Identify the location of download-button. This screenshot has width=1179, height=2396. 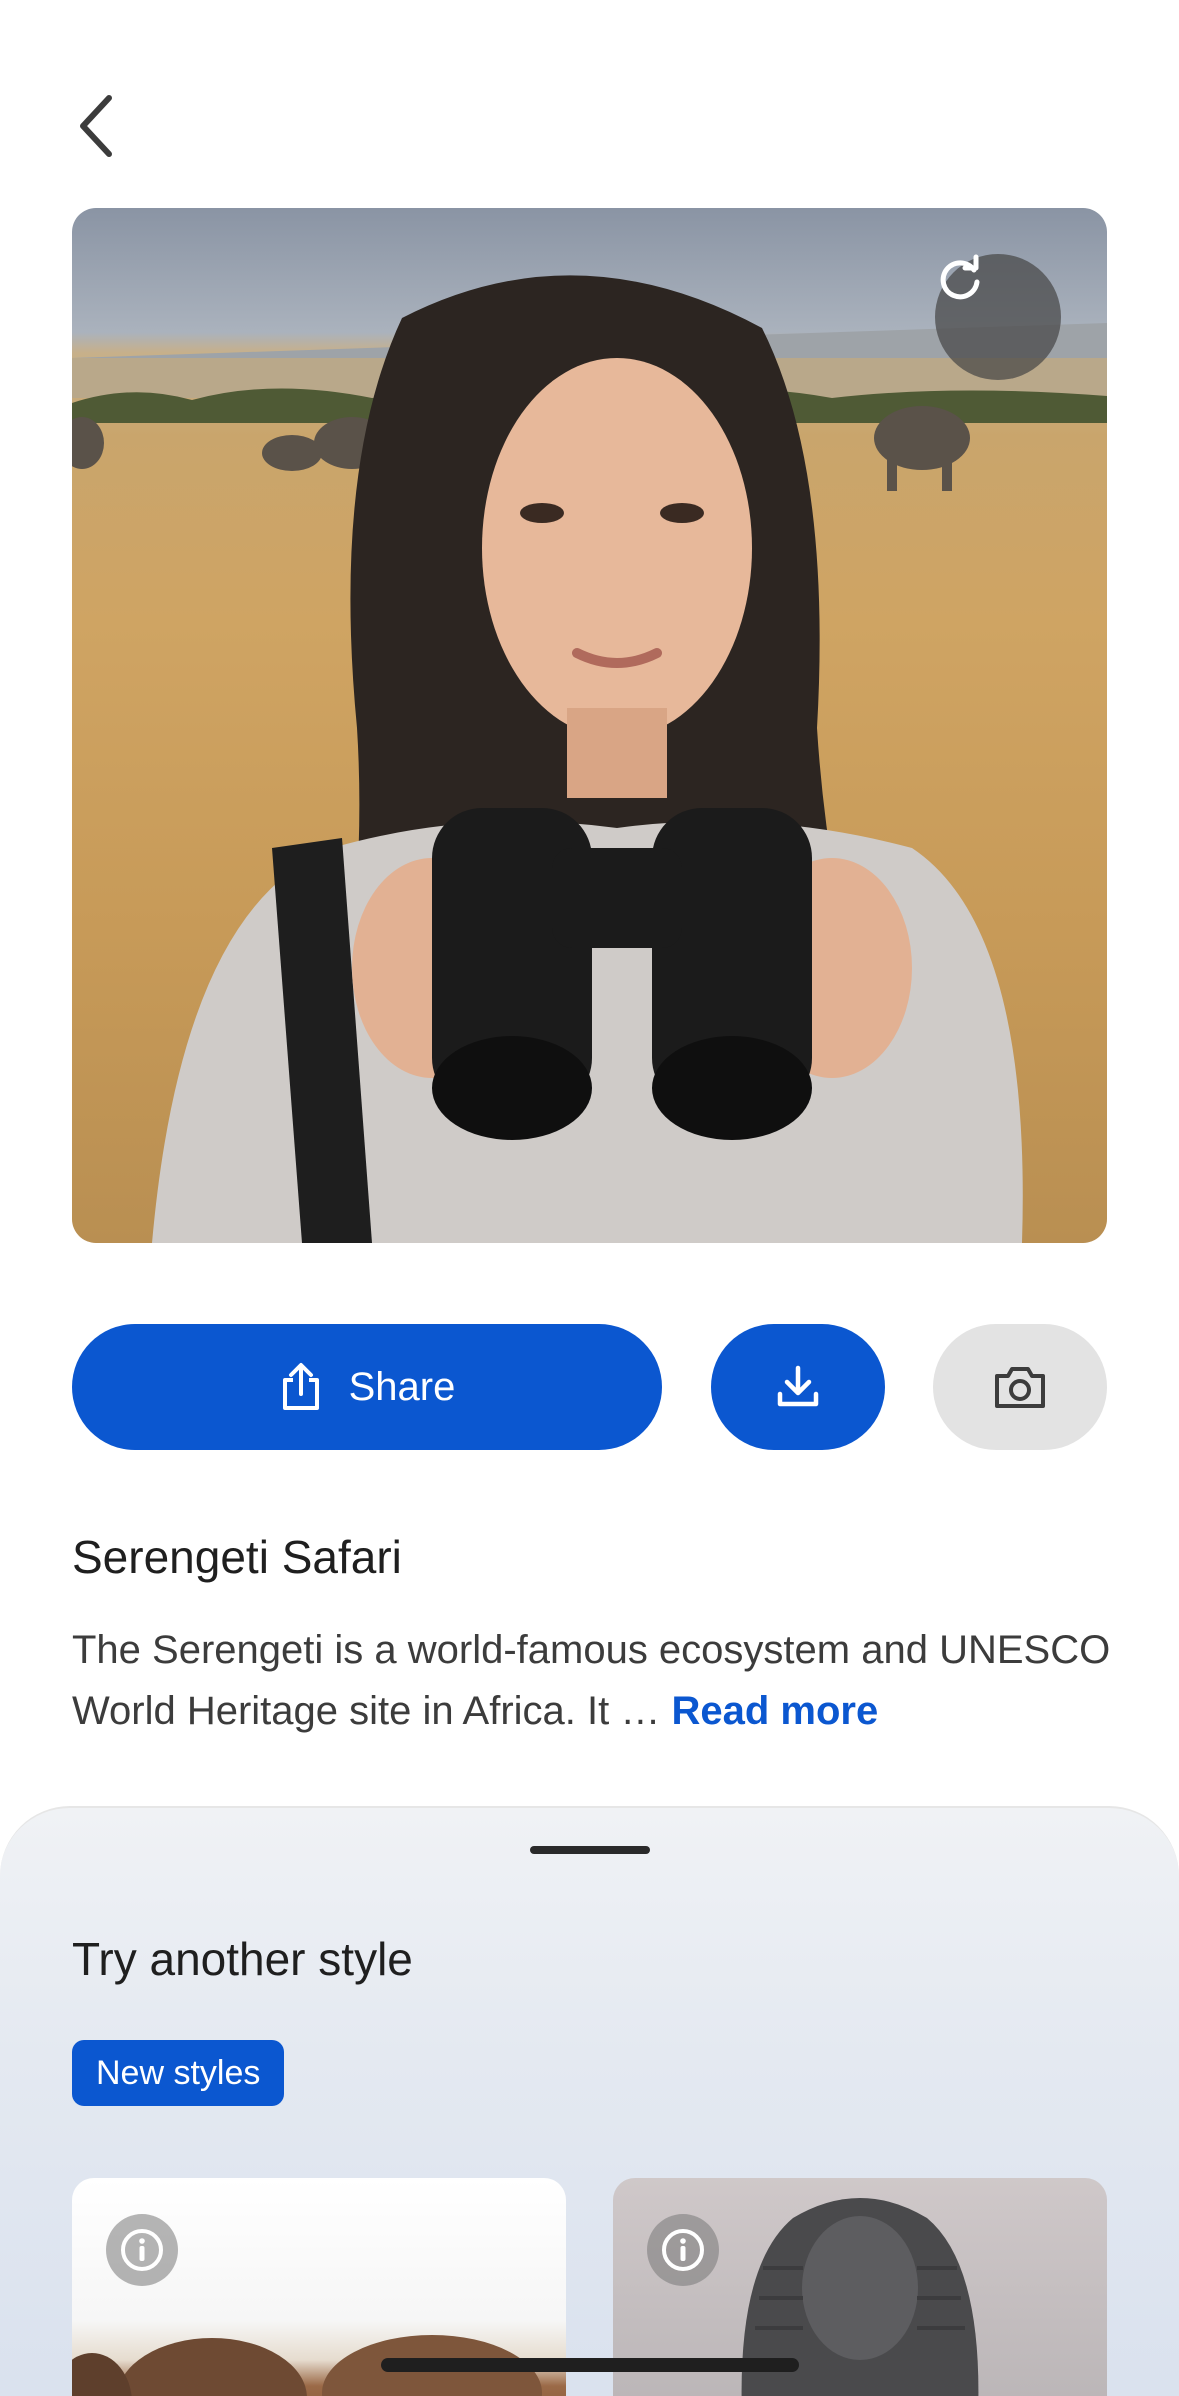
(798, 1387).